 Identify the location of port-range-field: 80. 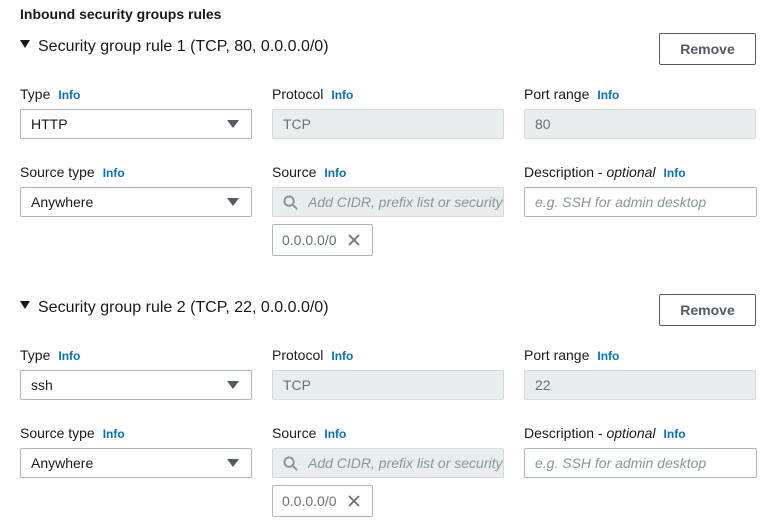
(640, 124).